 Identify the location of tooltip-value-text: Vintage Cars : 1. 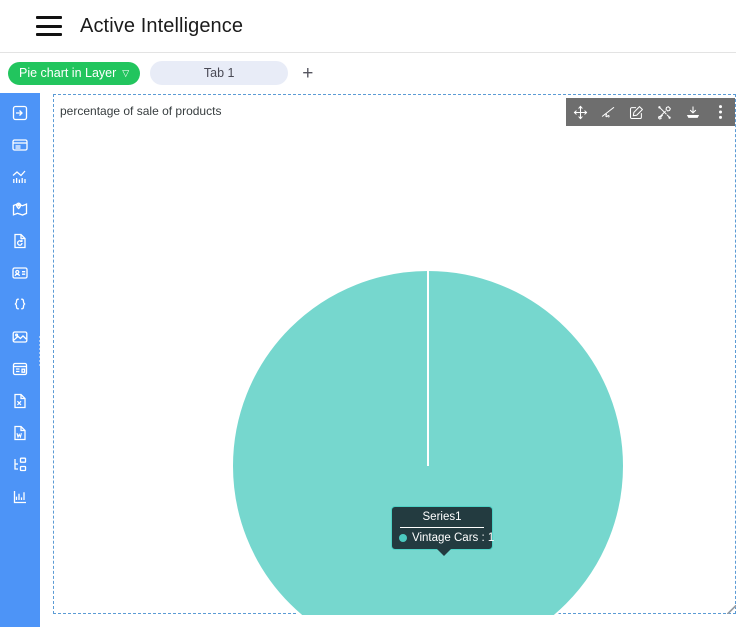
(453, 538).